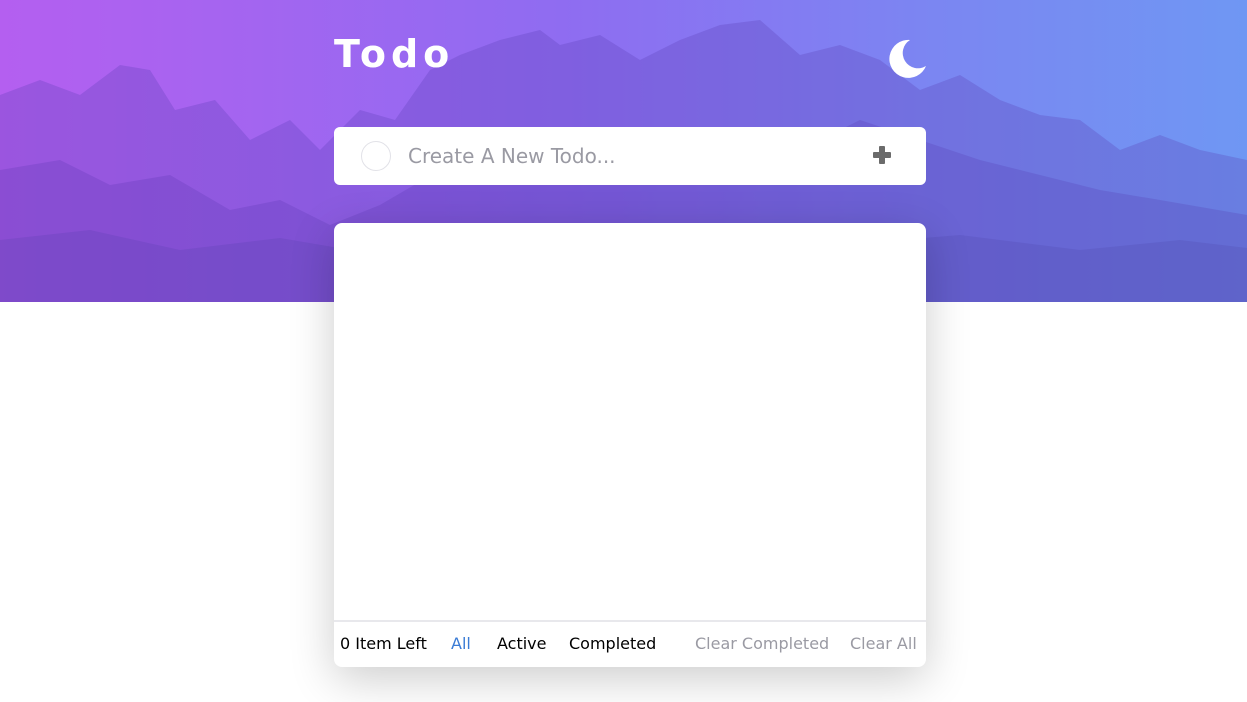  What do you see at coordinates (612, 643) in the screenshot?
I see `filter-completed-button: Completed` at bounding box center [612, 643].